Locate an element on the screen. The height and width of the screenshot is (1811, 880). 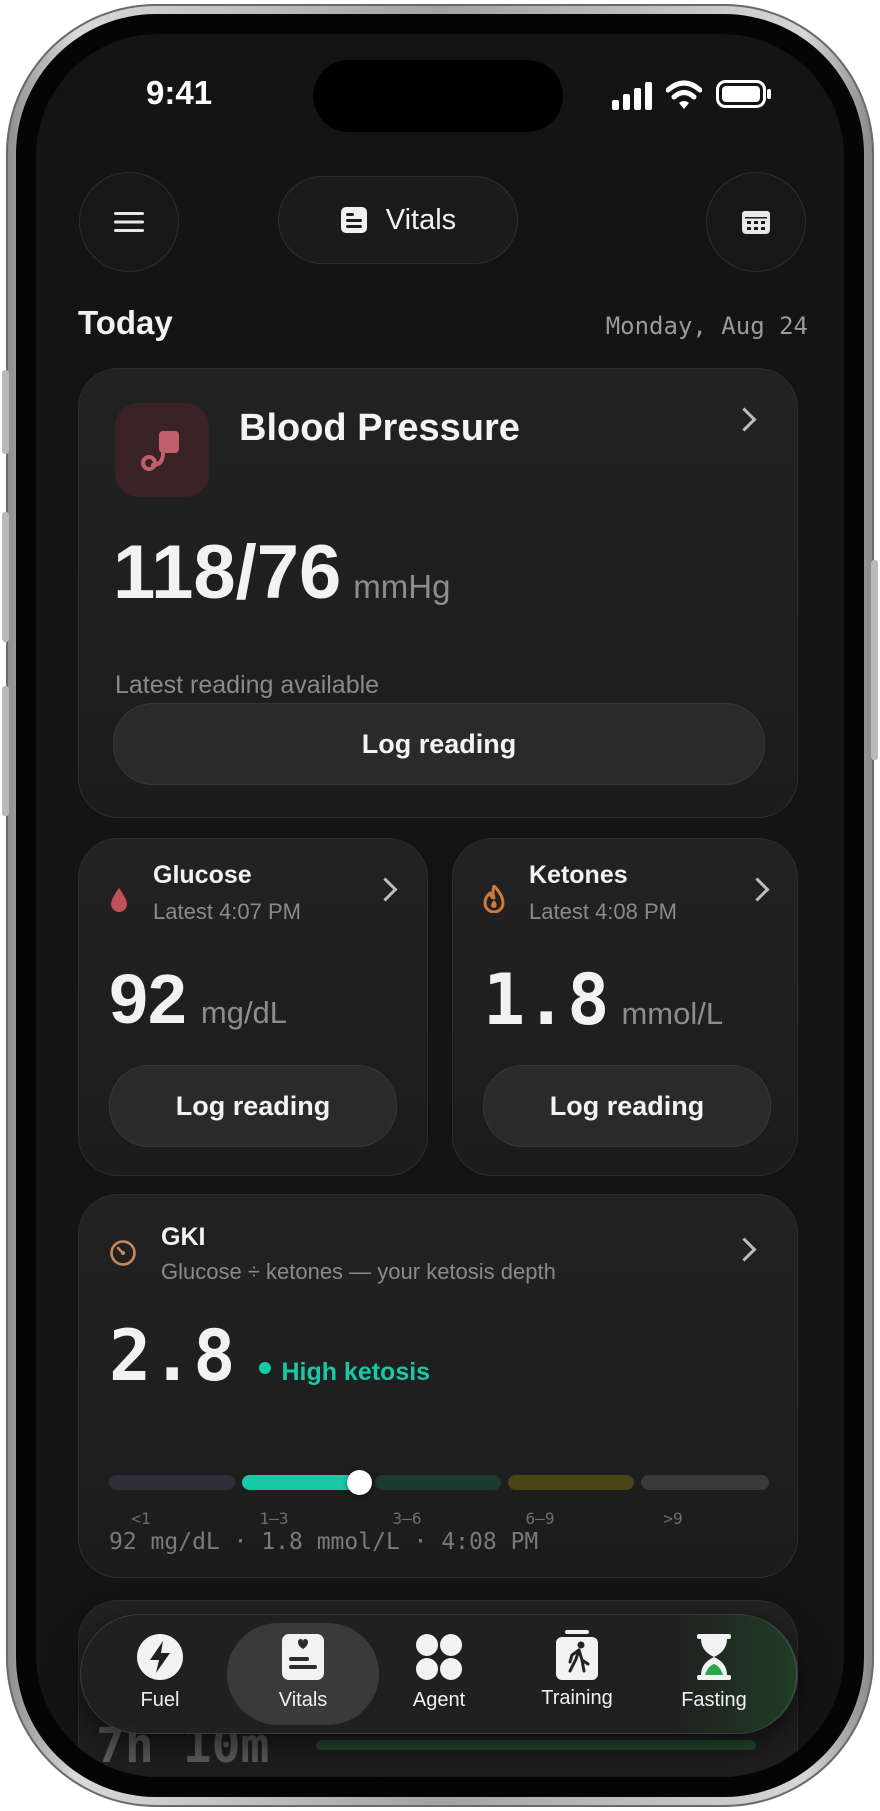
gki-scale-label: >9 is located at coordinates (673, 1518).